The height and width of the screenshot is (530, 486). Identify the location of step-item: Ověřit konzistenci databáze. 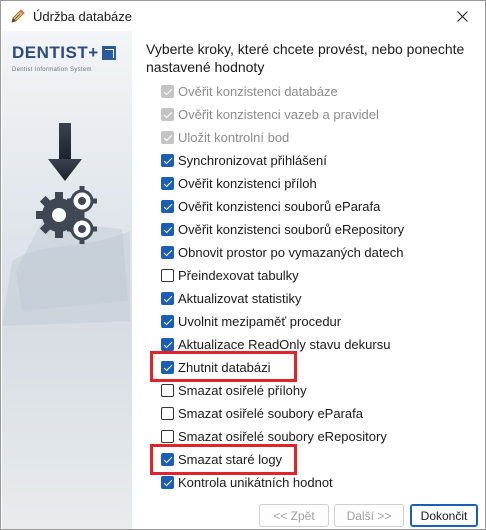
(249, 91).